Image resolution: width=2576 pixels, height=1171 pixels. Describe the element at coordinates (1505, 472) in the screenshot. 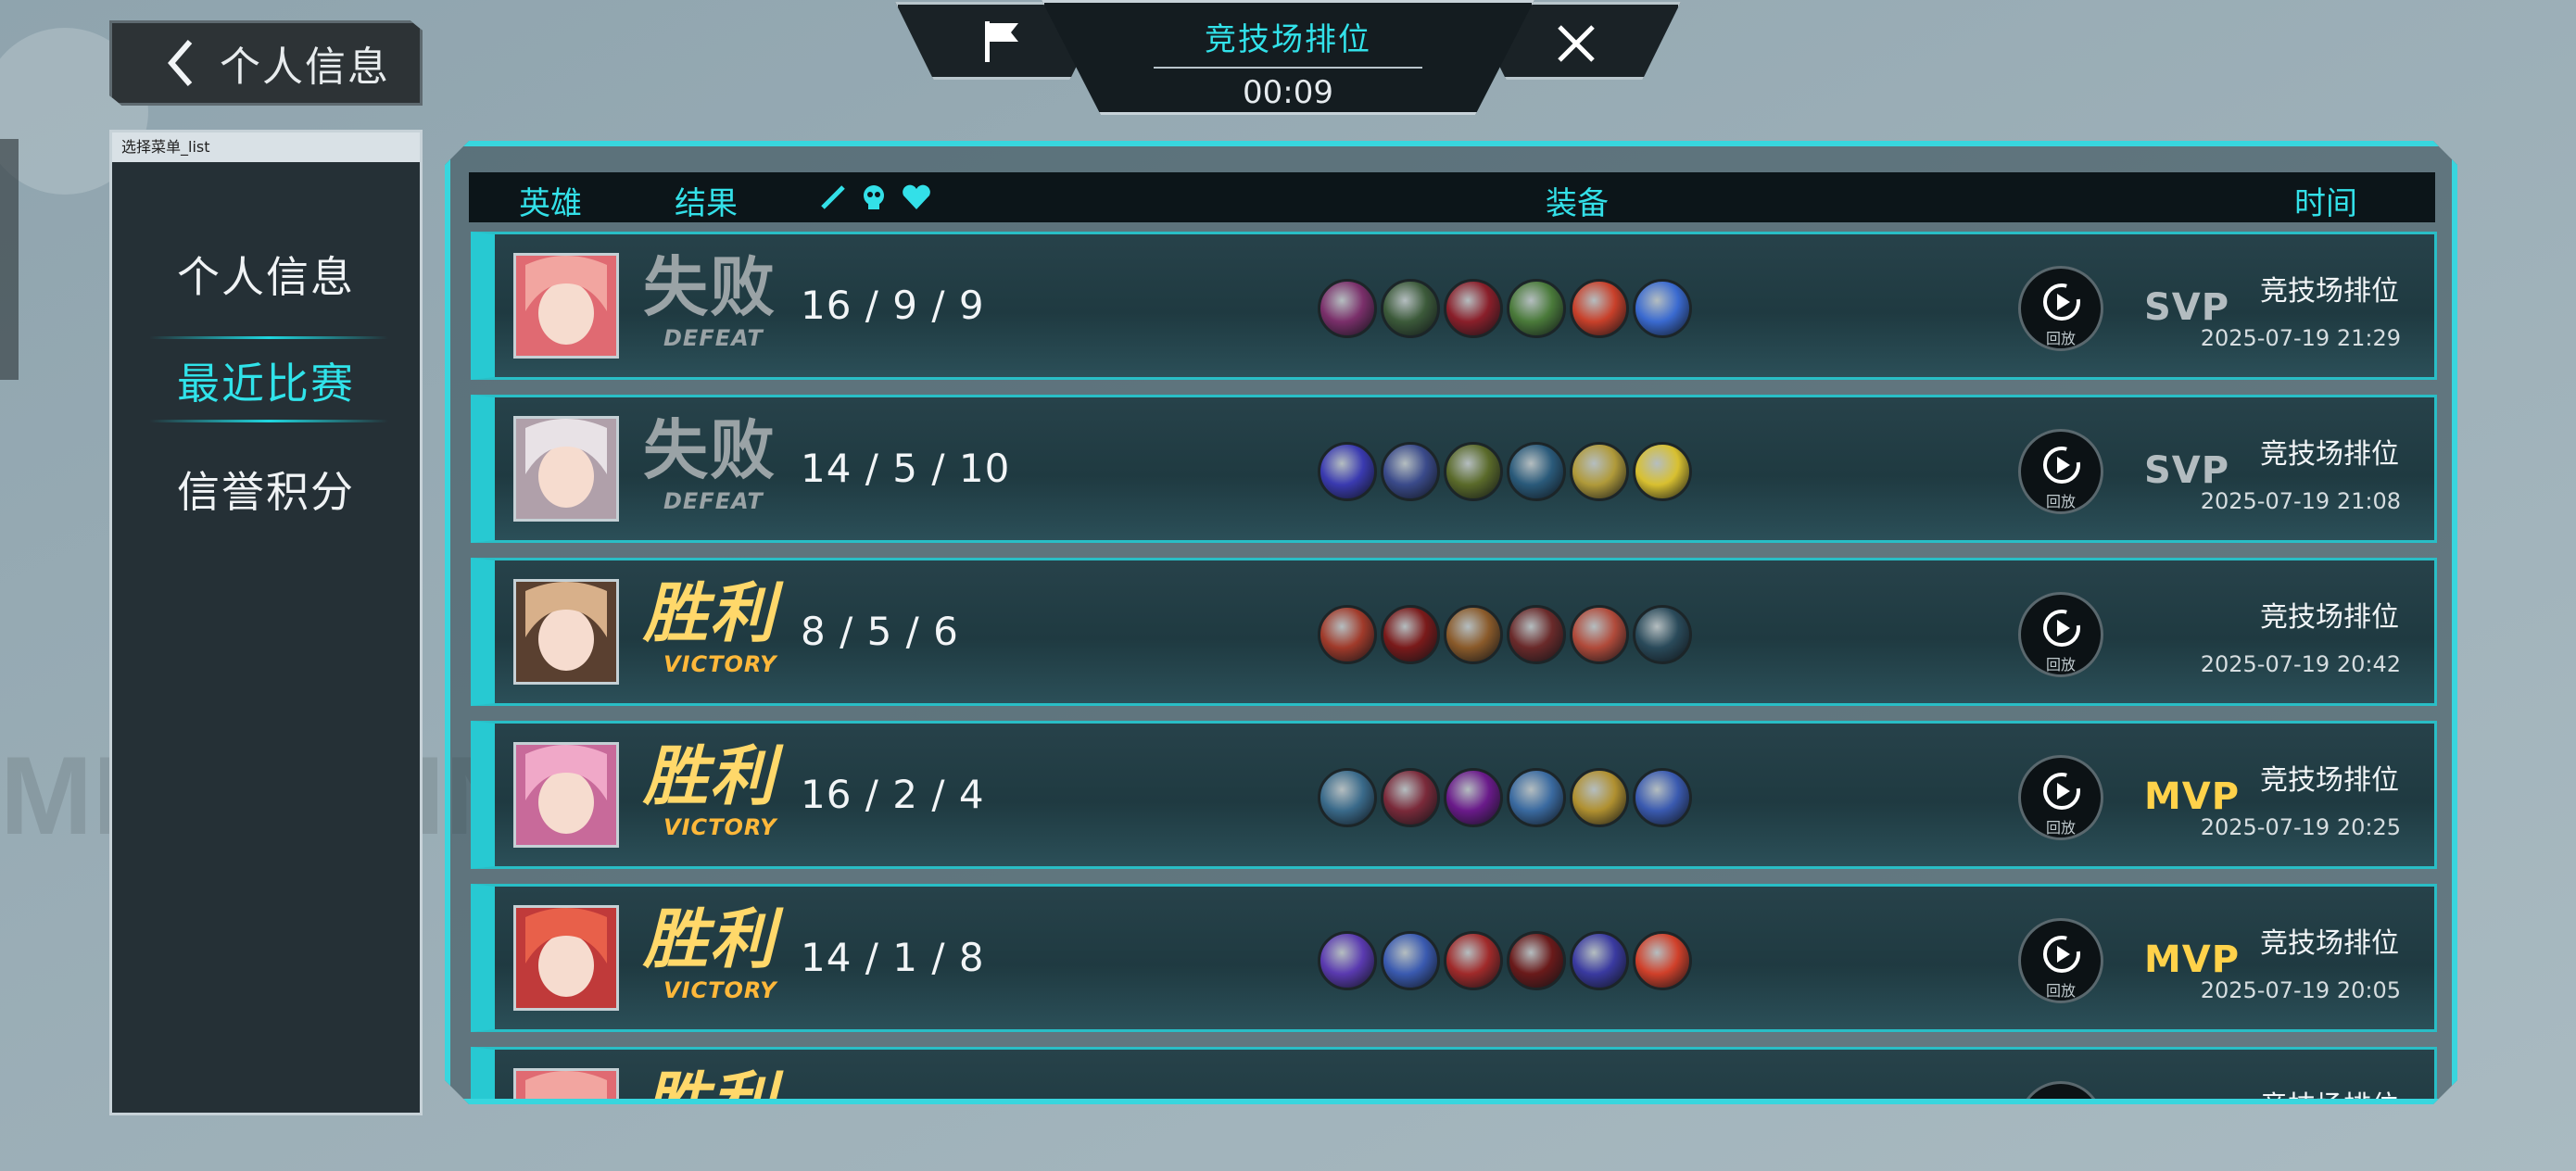

I see `equipment-list` at that location.